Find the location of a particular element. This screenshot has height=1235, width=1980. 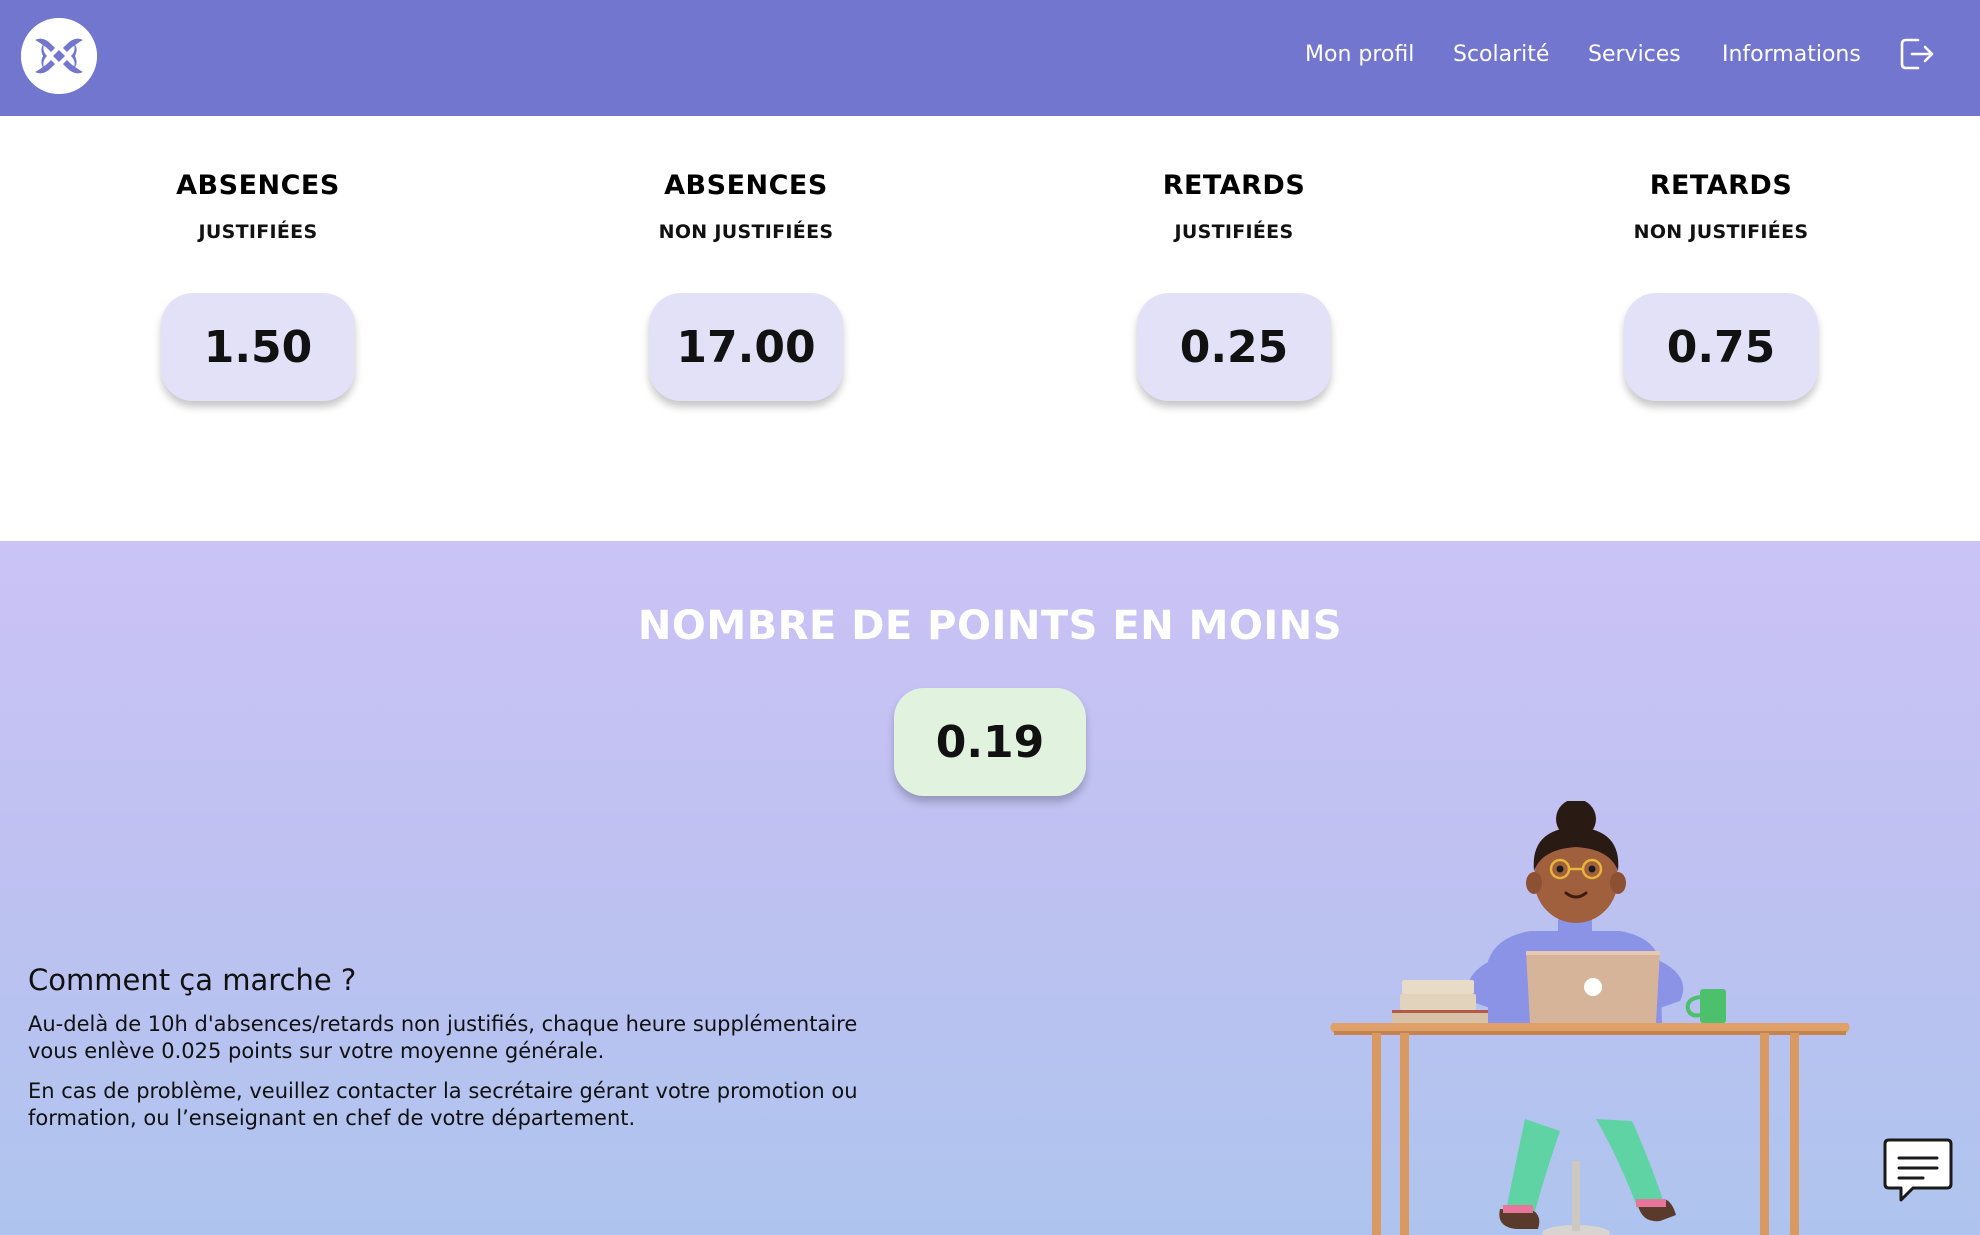

logout-icon is located at coordinates (1916, 54).